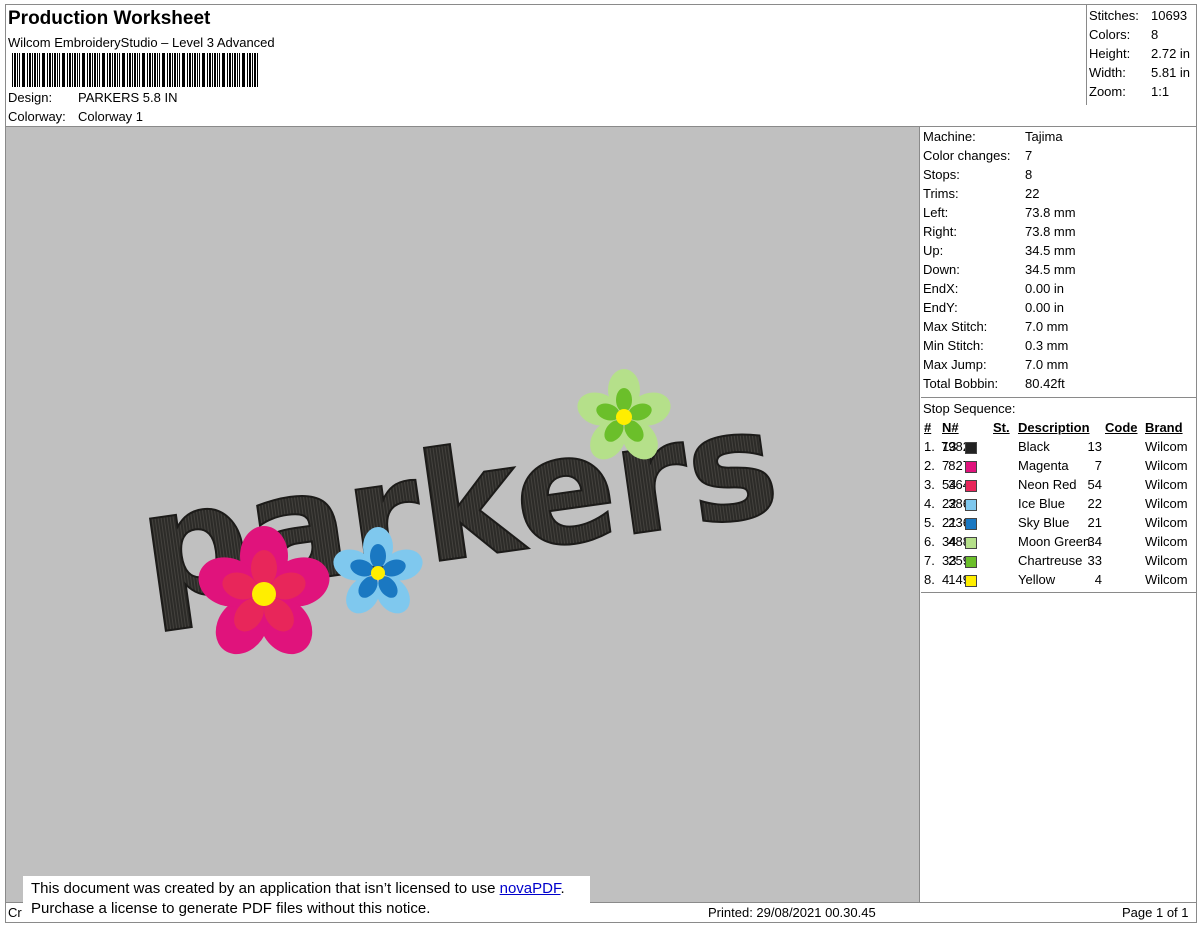 This screenshot has height=927, width=1200. What do you see at coordinates (929, 522) in the screenshot?
I see `row-number: 5.` at bounding box center [929, 522].